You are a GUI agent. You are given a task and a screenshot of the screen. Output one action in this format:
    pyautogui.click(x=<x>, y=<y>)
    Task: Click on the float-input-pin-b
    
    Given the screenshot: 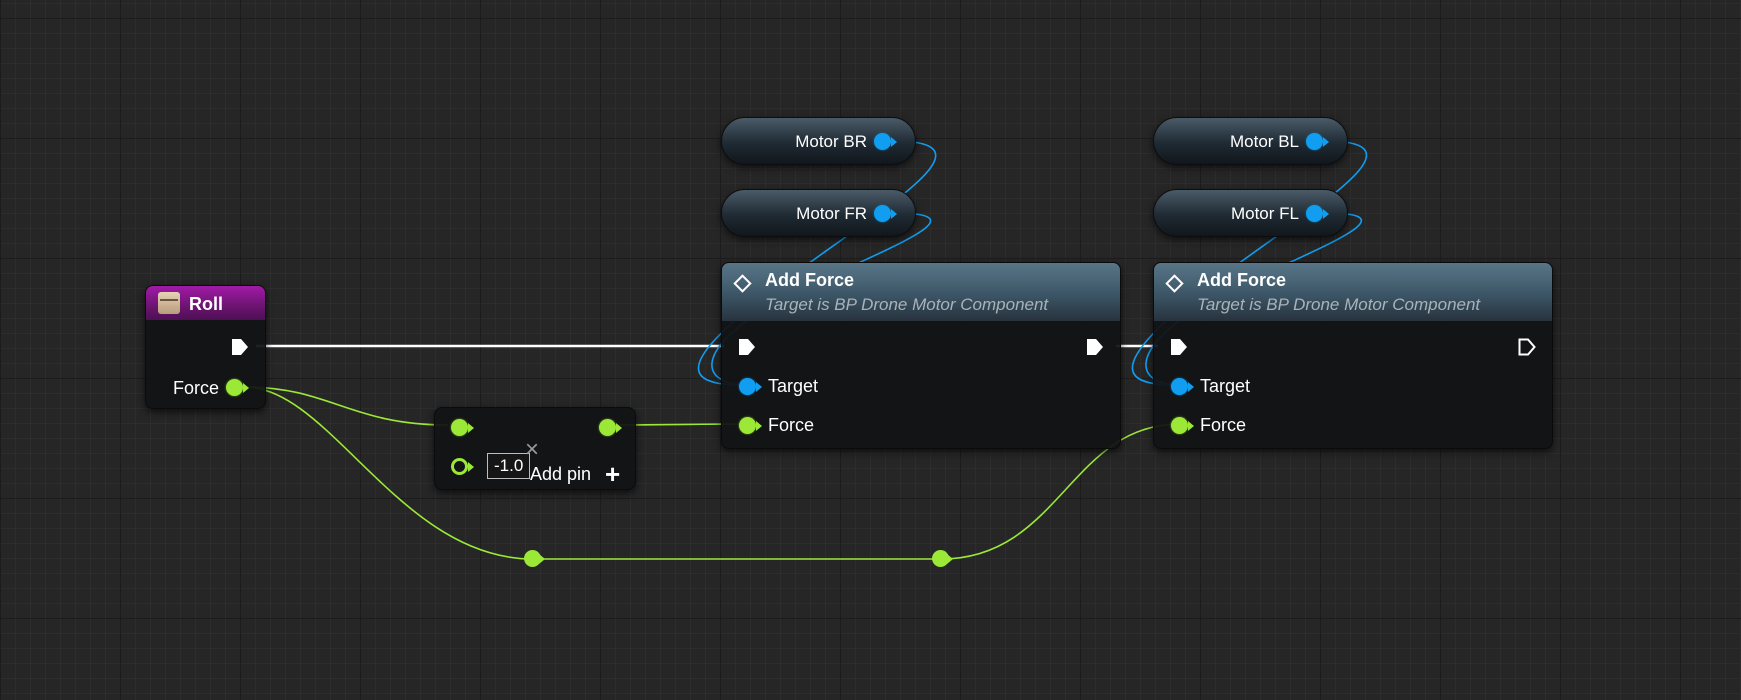 What is the action you would take?
    pyautogui.click(x=459, y=466)
    